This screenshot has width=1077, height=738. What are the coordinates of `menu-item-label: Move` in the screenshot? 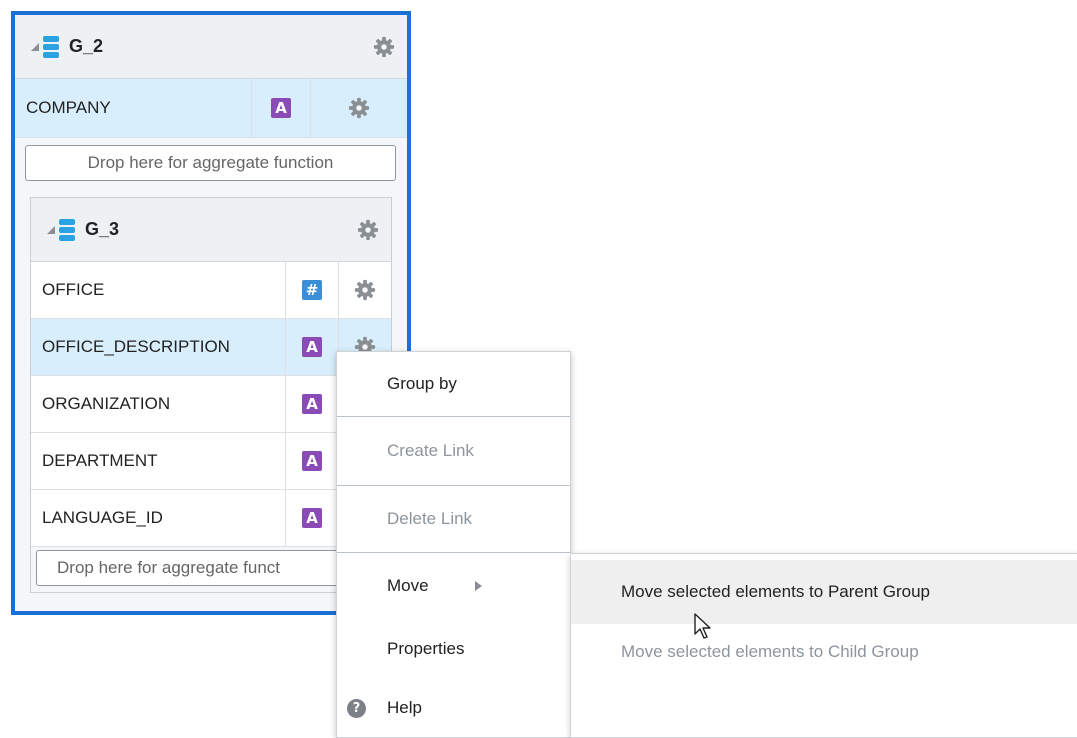 It's located at (408, 585).